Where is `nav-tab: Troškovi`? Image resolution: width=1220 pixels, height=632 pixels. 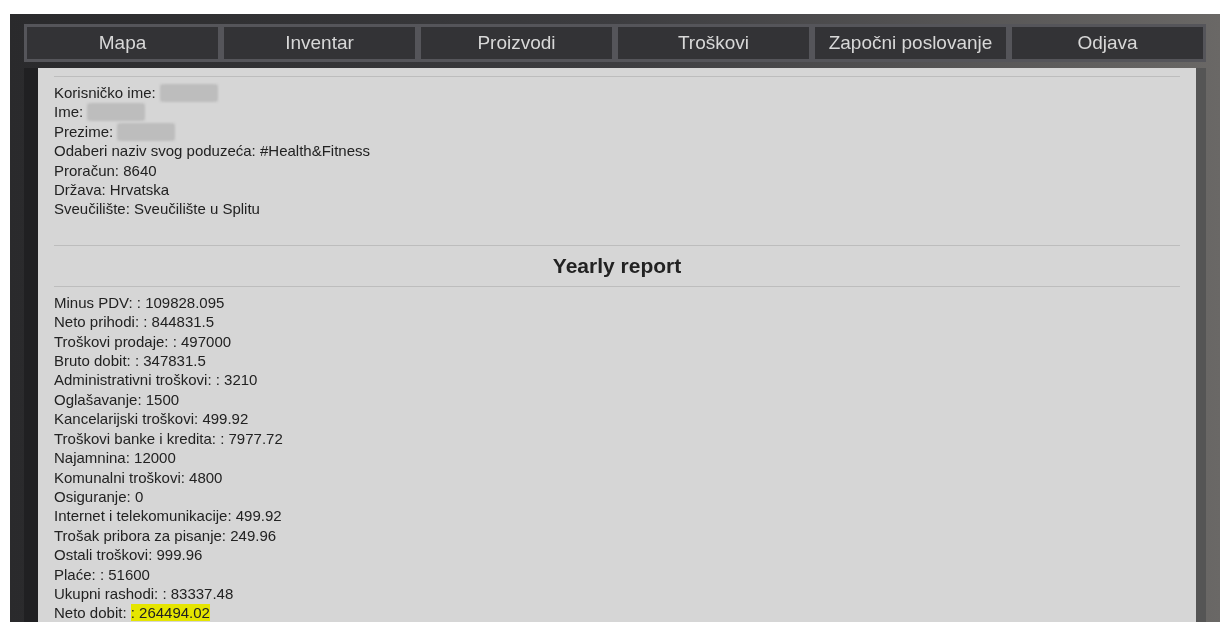
nav-tab: Troškovi is located at coordinates (713, 43).